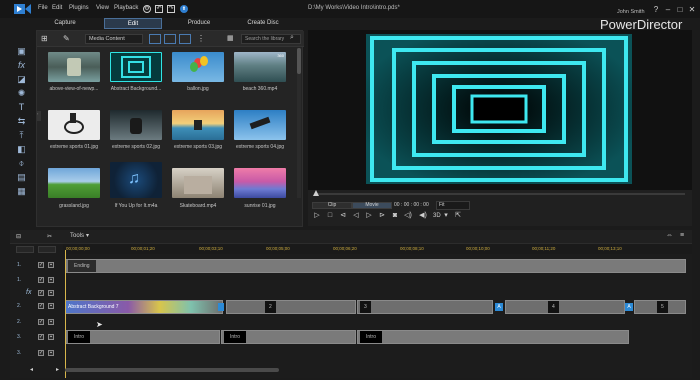 The image size is (700, 380). I want to click on timeline-clip: Ending, so click(375, 266).